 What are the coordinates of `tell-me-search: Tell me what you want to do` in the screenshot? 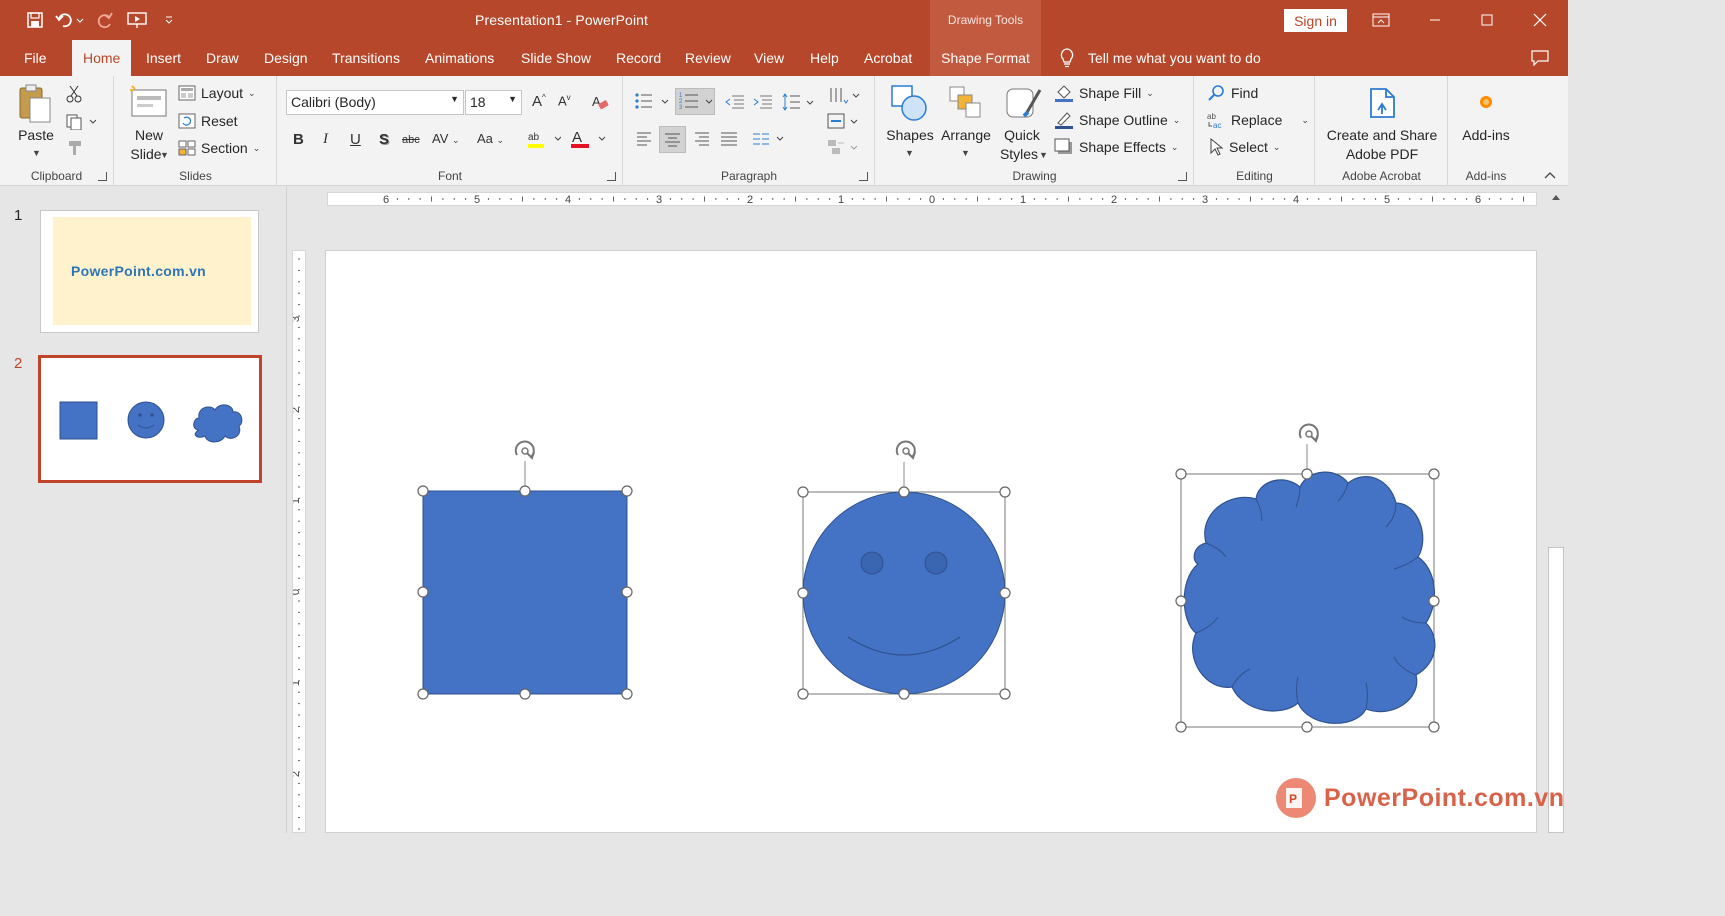 It's located at (1160, 58).